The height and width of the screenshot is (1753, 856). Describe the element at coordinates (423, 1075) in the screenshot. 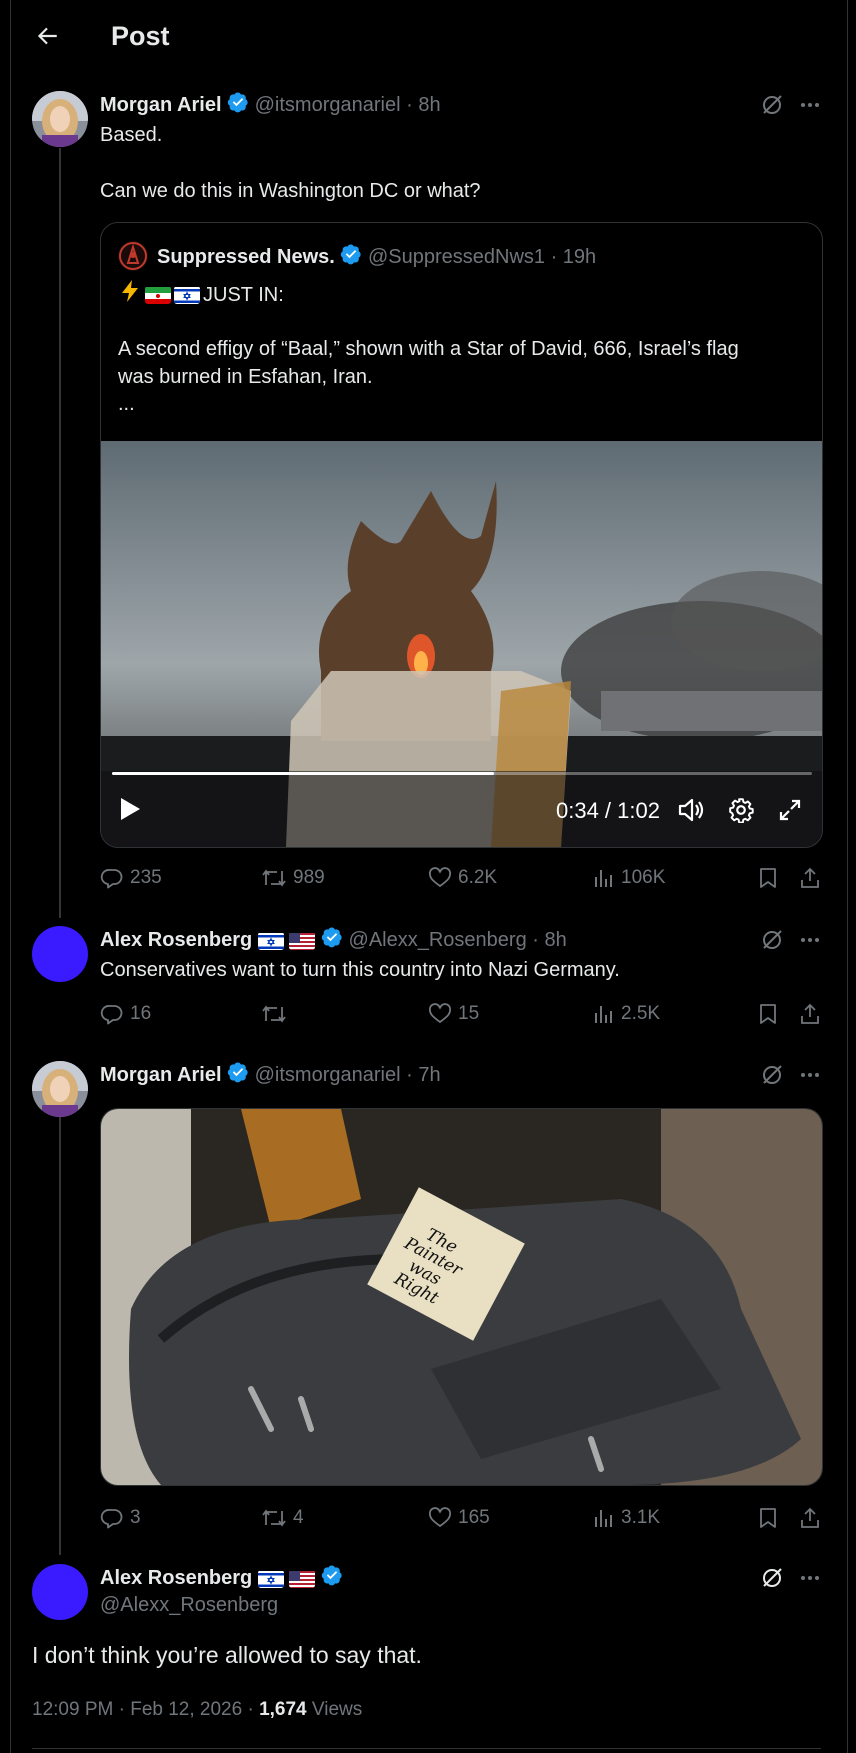

I see `post-time: · 7h` at that location.